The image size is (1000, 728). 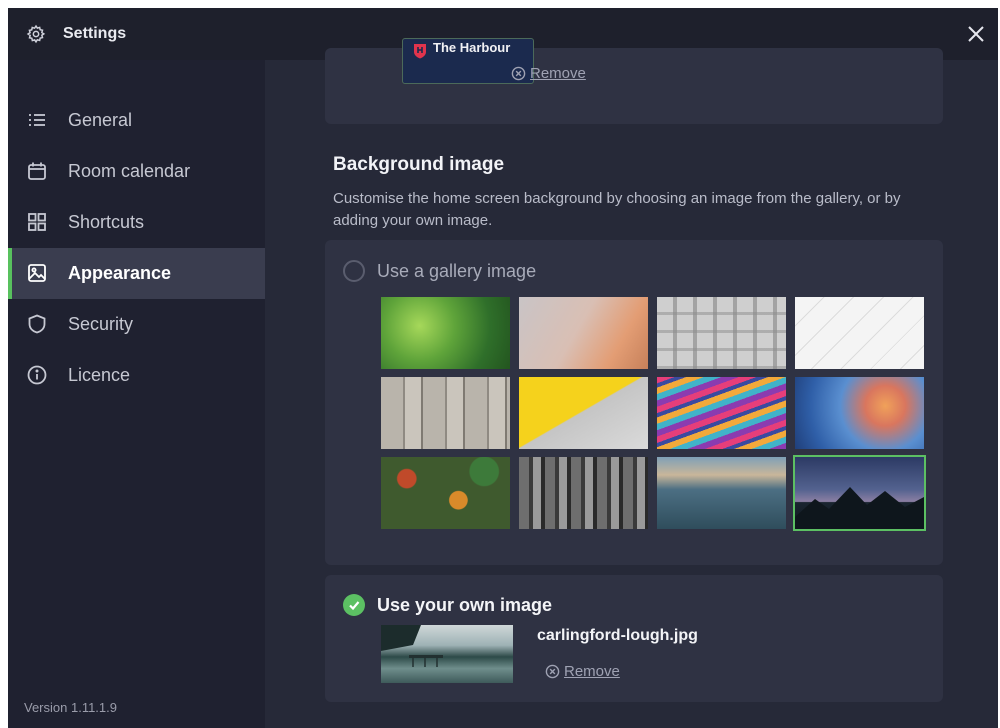 What do you see at coordinates (37, 324) in the screenshot?
I see `shield-icon` at bounding box center [37, 324].